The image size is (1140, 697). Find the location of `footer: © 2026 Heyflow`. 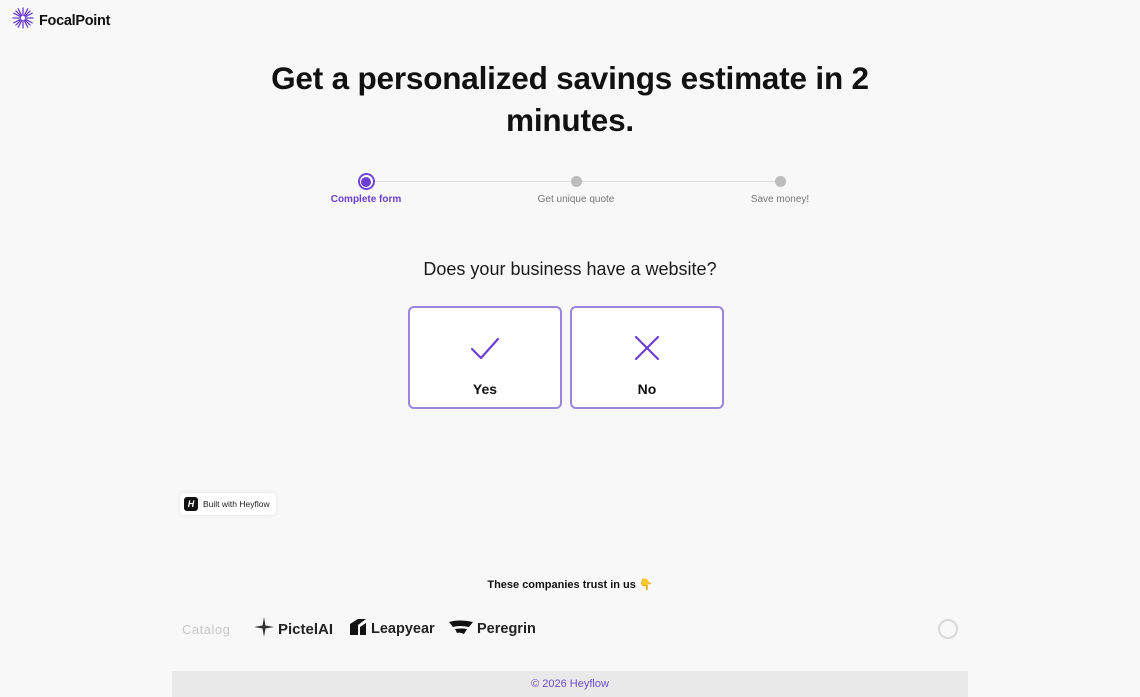

footer: © 2026 Heyflow is located at coordinates (570, 684).